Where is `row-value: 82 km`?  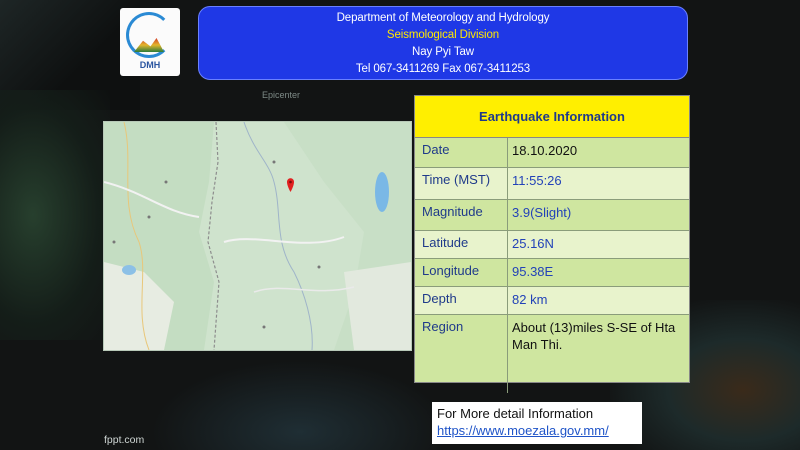 row-value: 82 km is located at coordinates (530, 299).